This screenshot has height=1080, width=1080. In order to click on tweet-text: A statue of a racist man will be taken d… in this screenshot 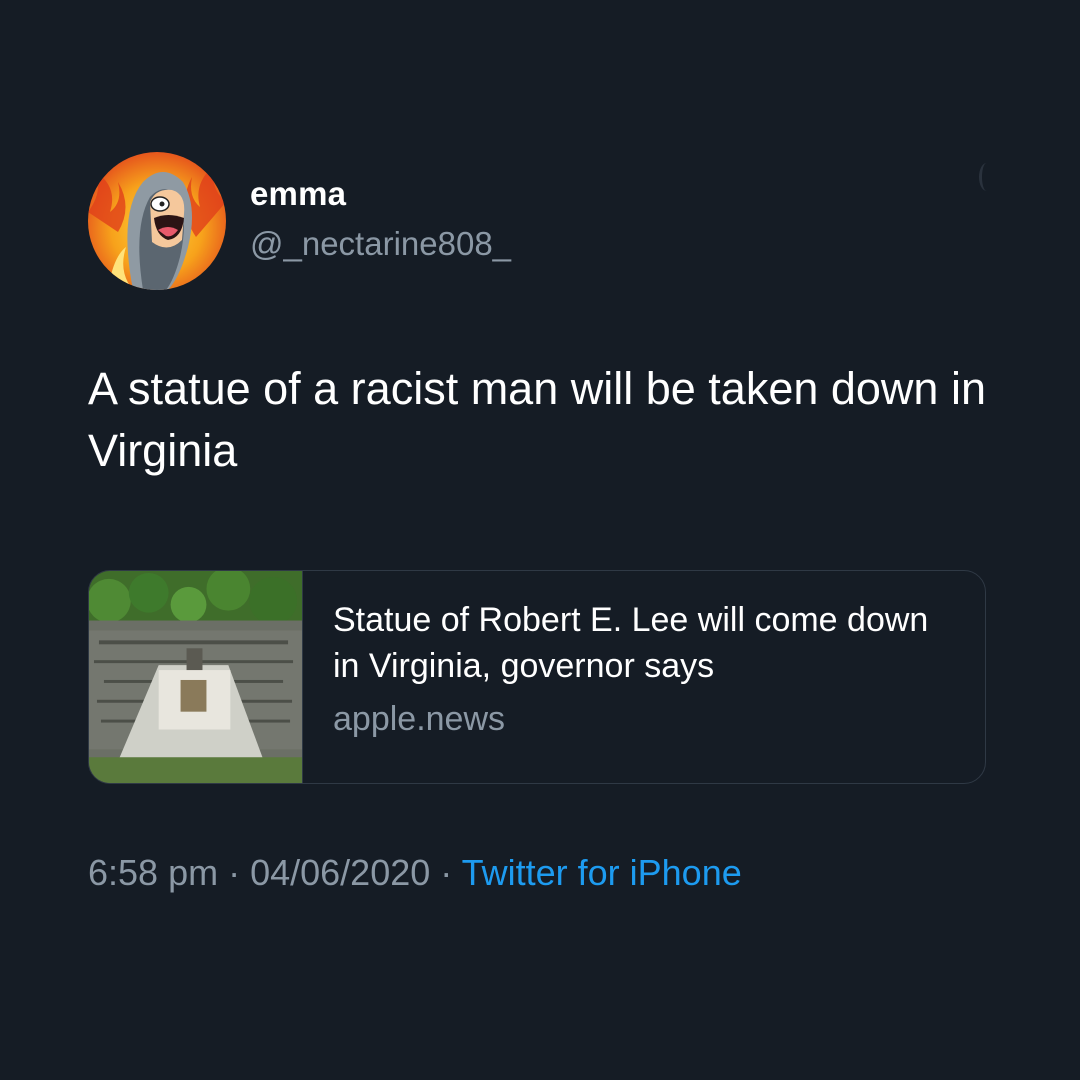, I will do `click(537, 419)`.